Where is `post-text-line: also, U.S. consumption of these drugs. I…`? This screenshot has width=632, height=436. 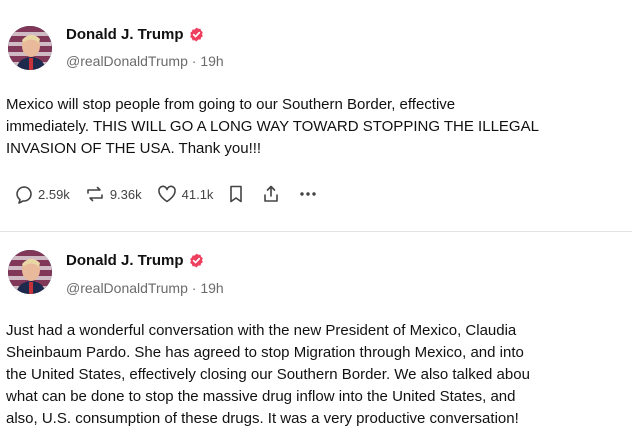
post-text-line: also, U.S. consumption of these drugs. I… is located at coordinates (262, 418).